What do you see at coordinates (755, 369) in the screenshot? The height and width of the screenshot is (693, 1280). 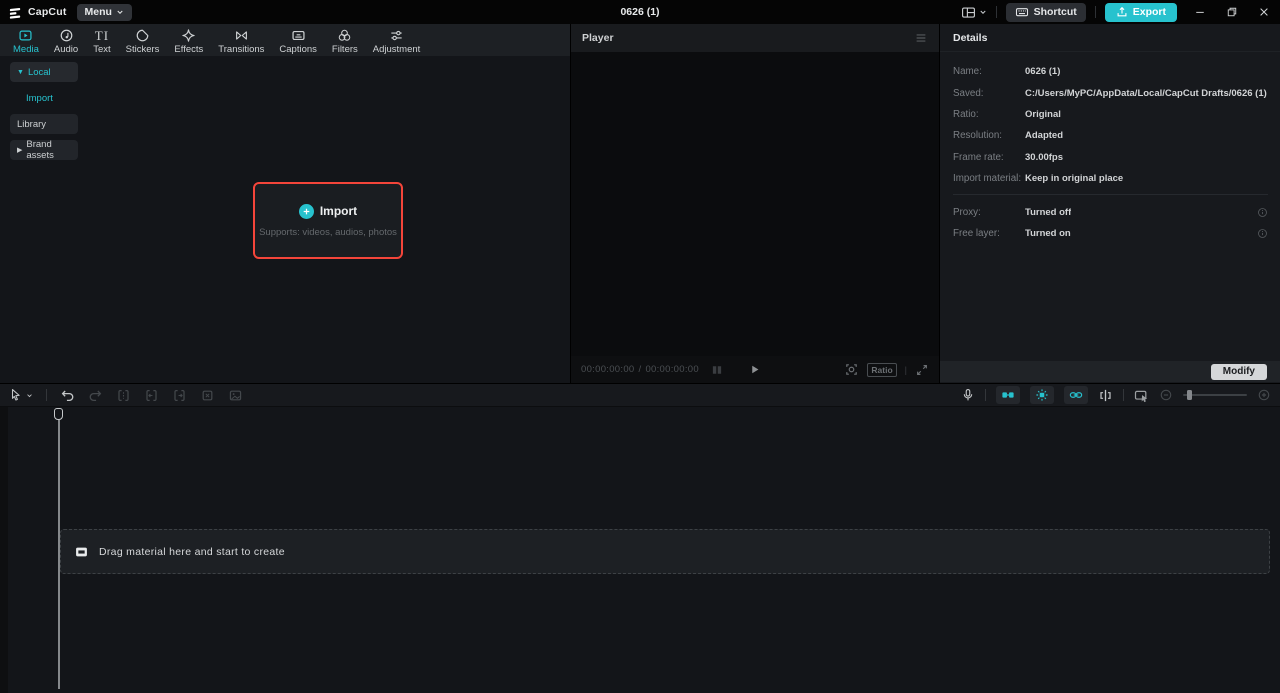 I see `play-button` at bounding box center [755, 369].